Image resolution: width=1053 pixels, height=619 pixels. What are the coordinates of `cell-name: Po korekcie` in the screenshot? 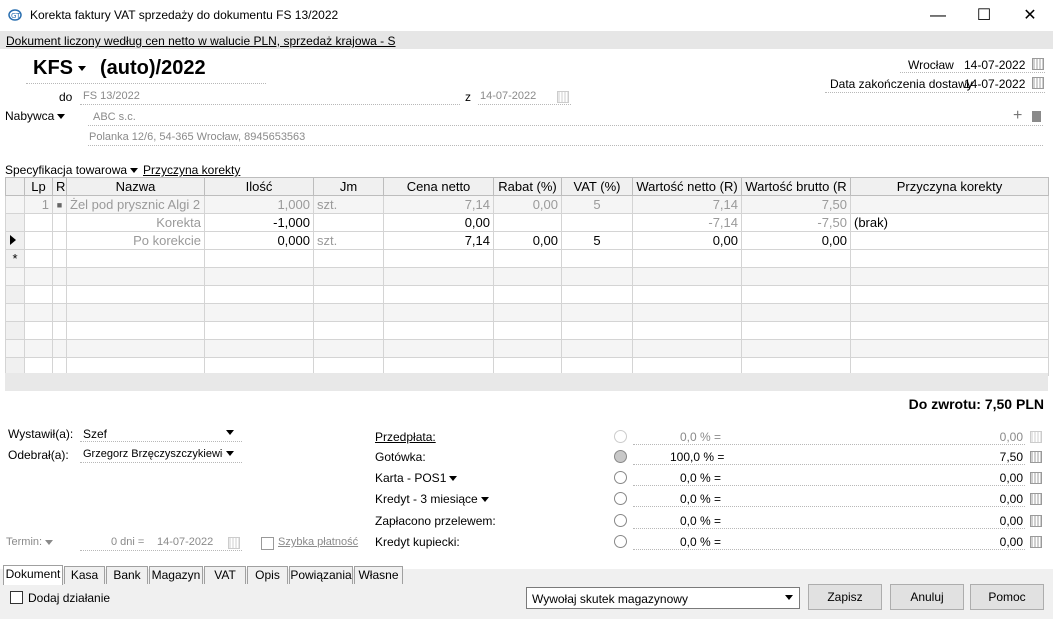 It's located at (135, 240).